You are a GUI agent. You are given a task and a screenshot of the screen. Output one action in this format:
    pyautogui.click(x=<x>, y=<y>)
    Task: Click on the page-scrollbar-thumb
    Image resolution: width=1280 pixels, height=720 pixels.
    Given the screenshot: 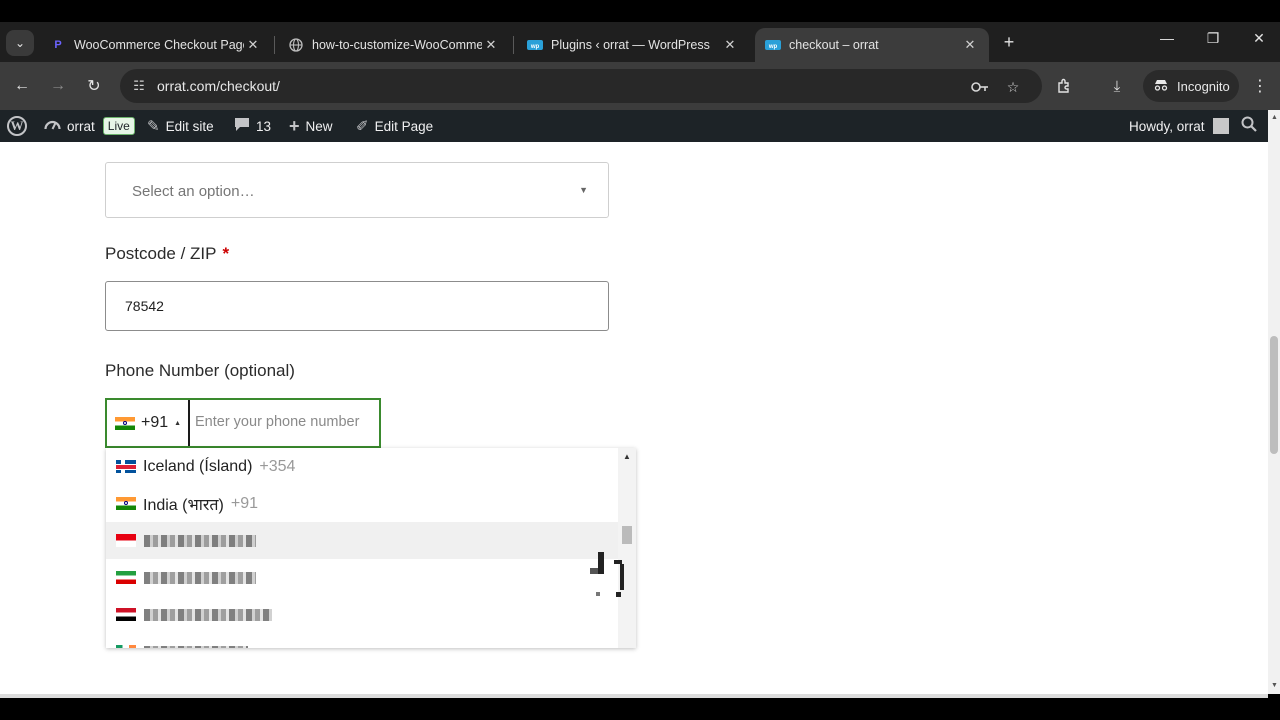 What is the action you would take?
    pyautogui.click(x=1274, y=395)
    